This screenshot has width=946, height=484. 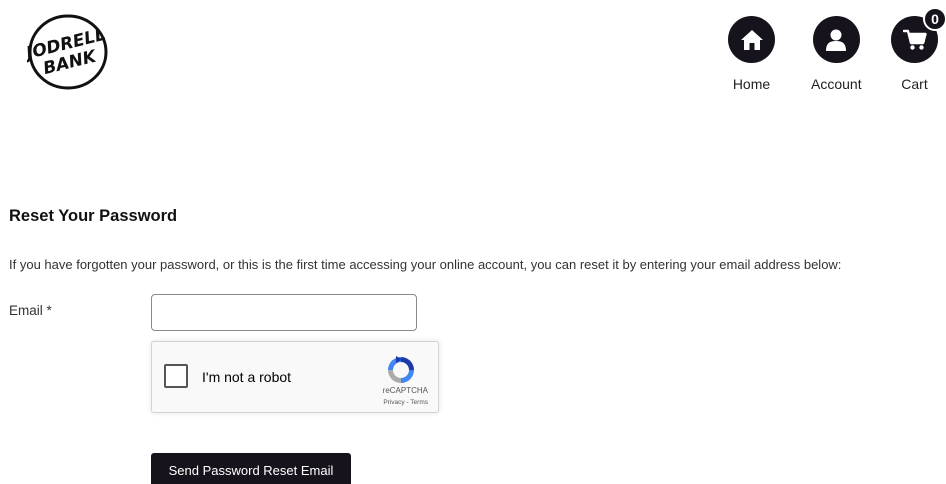 I want to click on cart-button: 0, so click(x=918, y=35).